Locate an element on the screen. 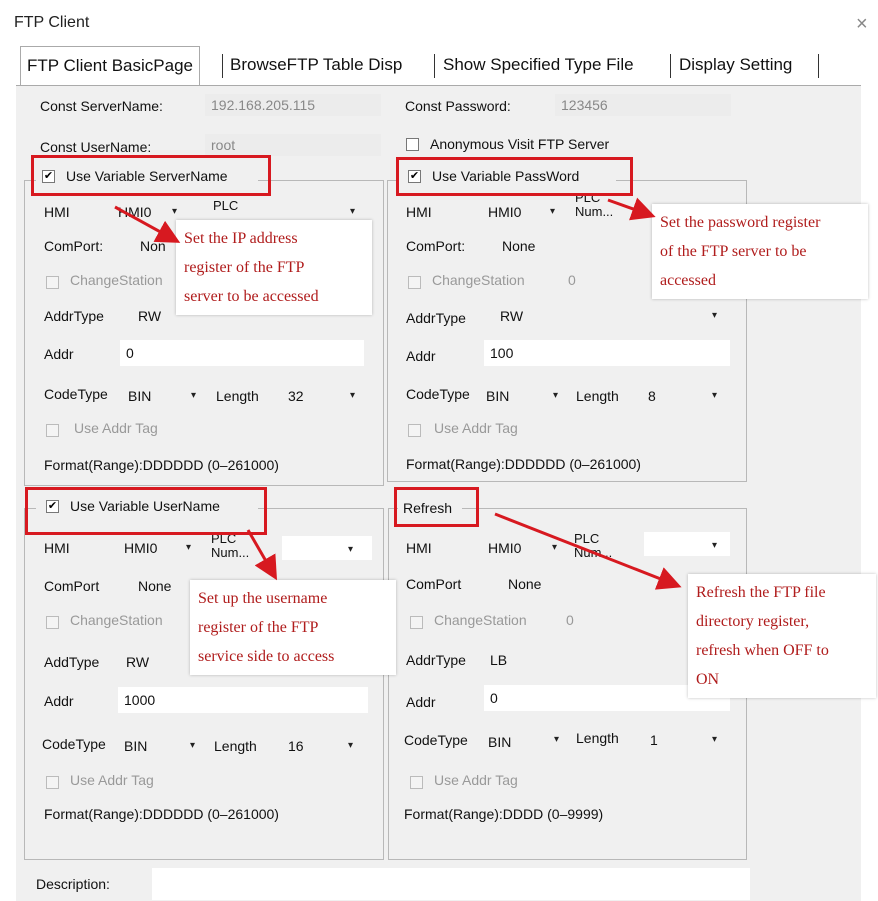 The height and width of the screenshot is (901, 878). arrow-username is located at coordinates (262, 555).